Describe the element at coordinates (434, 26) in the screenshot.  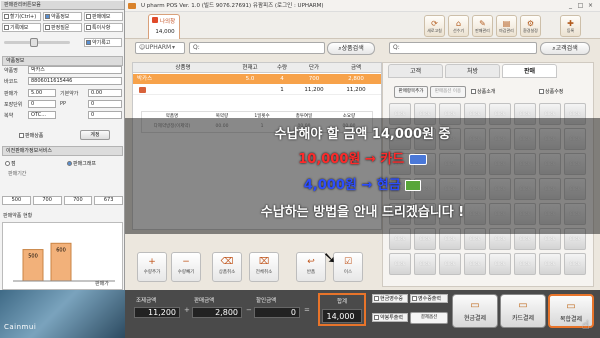
I see `refresh-button: ⟳ 새로고침` at that location.